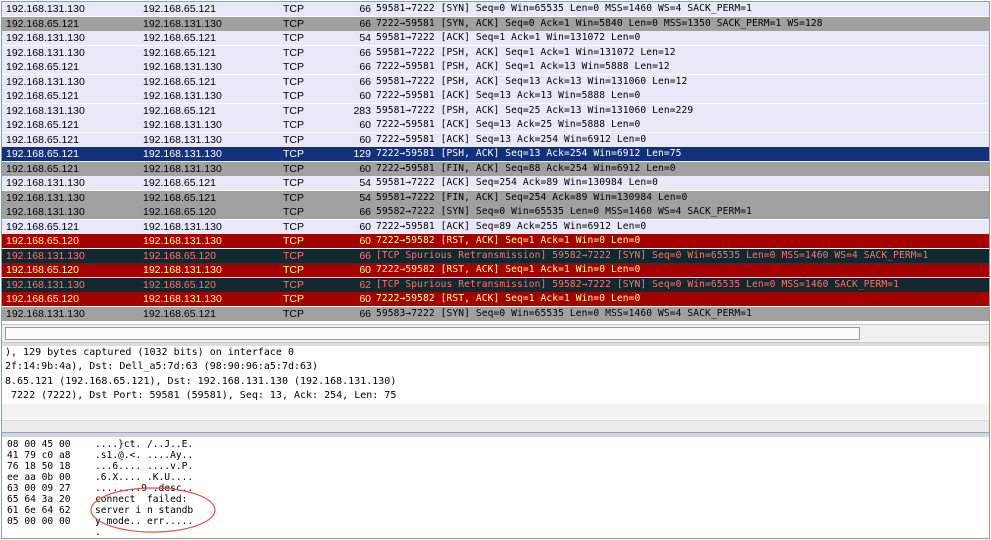 The image size is (991, 540). What do you see at coordinates (495, 411) in the screenshot?
I see `details-empty-row` at bounding box center [495, 411].